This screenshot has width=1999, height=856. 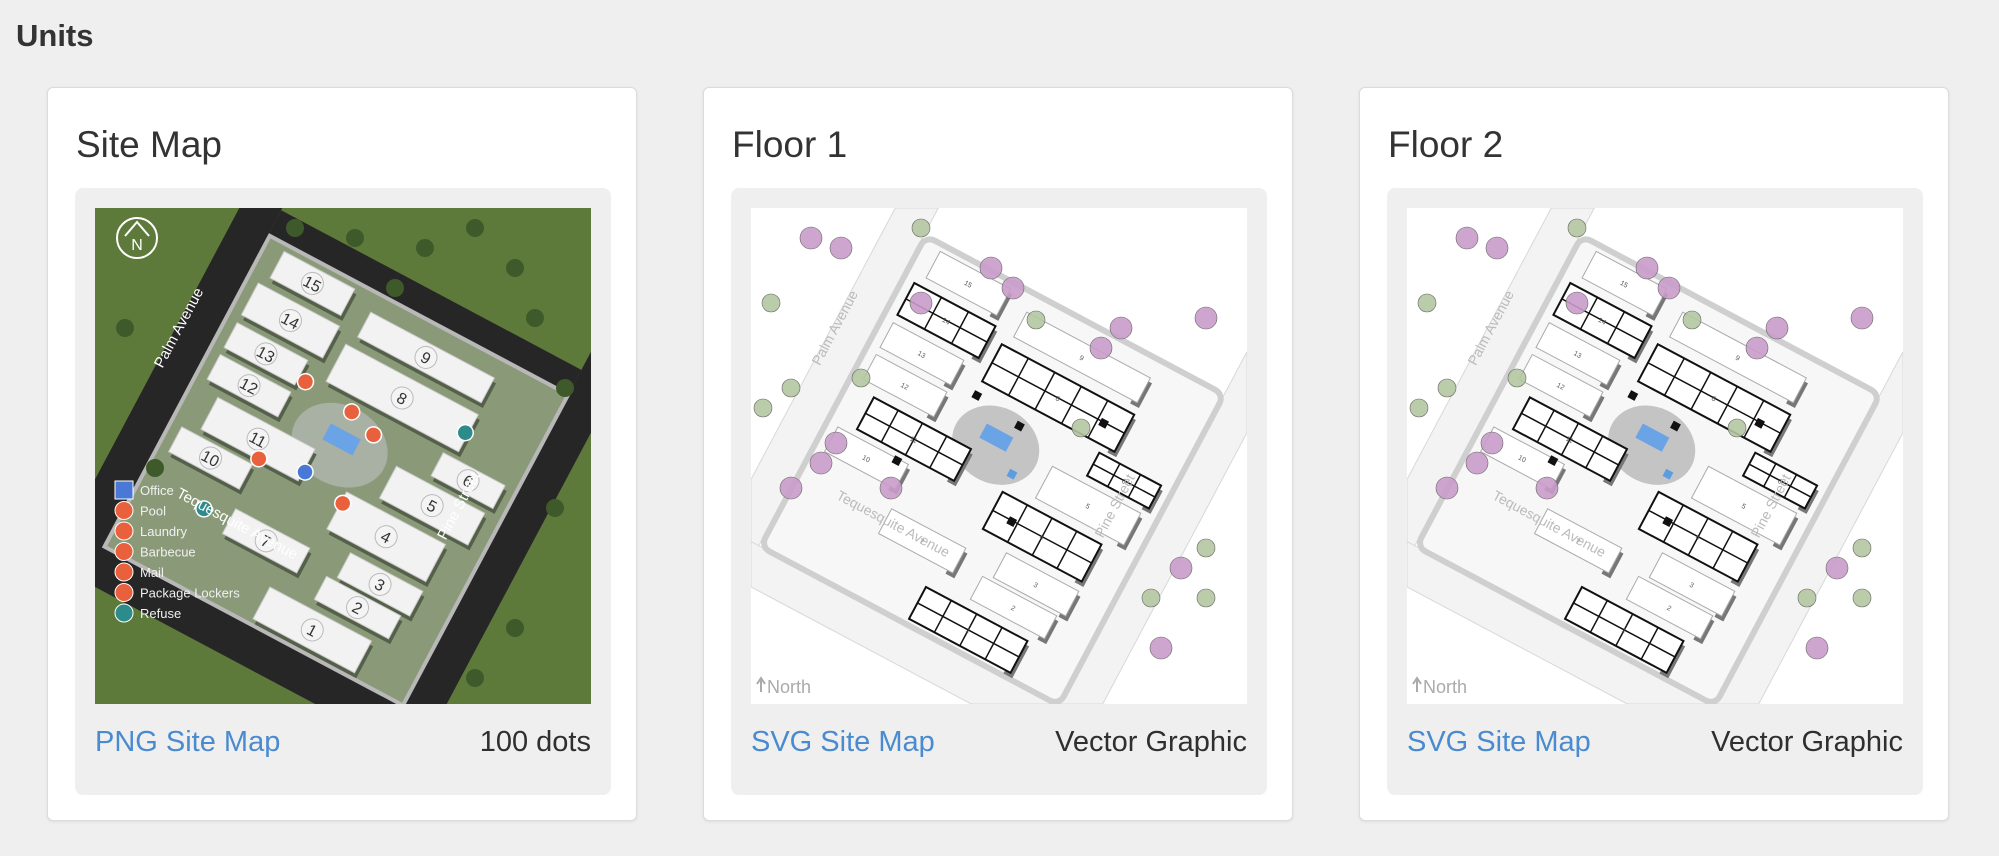 I want to click on legend-label: Office, so click(x=157, y=490).